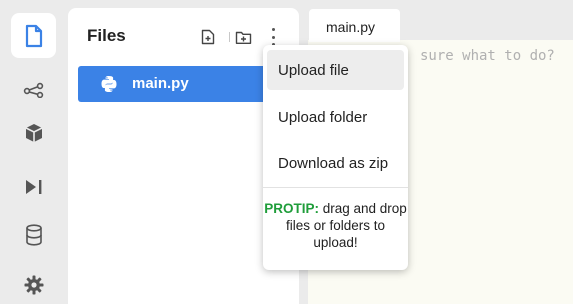 The height and width of the screenshot is (304, 573). I want to click on packages-nav-button, so click(33, 132).